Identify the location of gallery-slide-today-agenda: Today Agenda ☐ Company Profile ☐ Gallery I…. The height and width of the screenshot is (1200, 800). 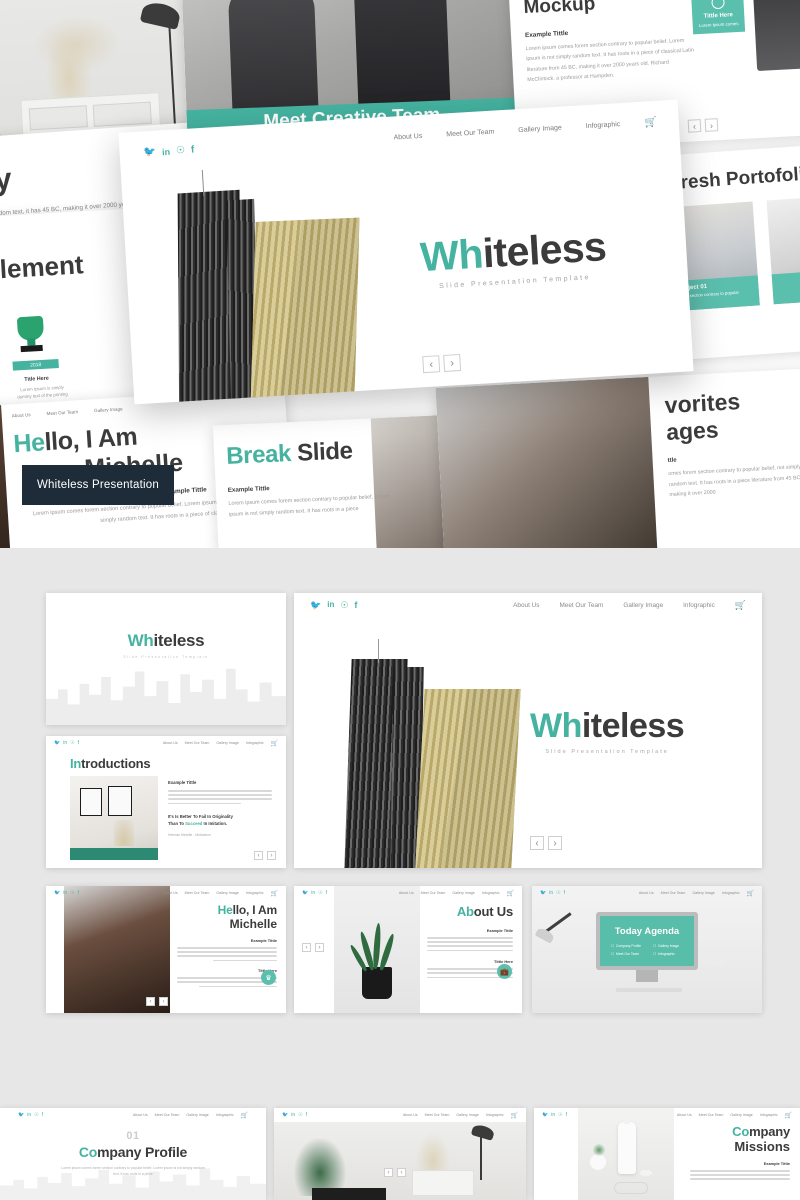
(647, 949).